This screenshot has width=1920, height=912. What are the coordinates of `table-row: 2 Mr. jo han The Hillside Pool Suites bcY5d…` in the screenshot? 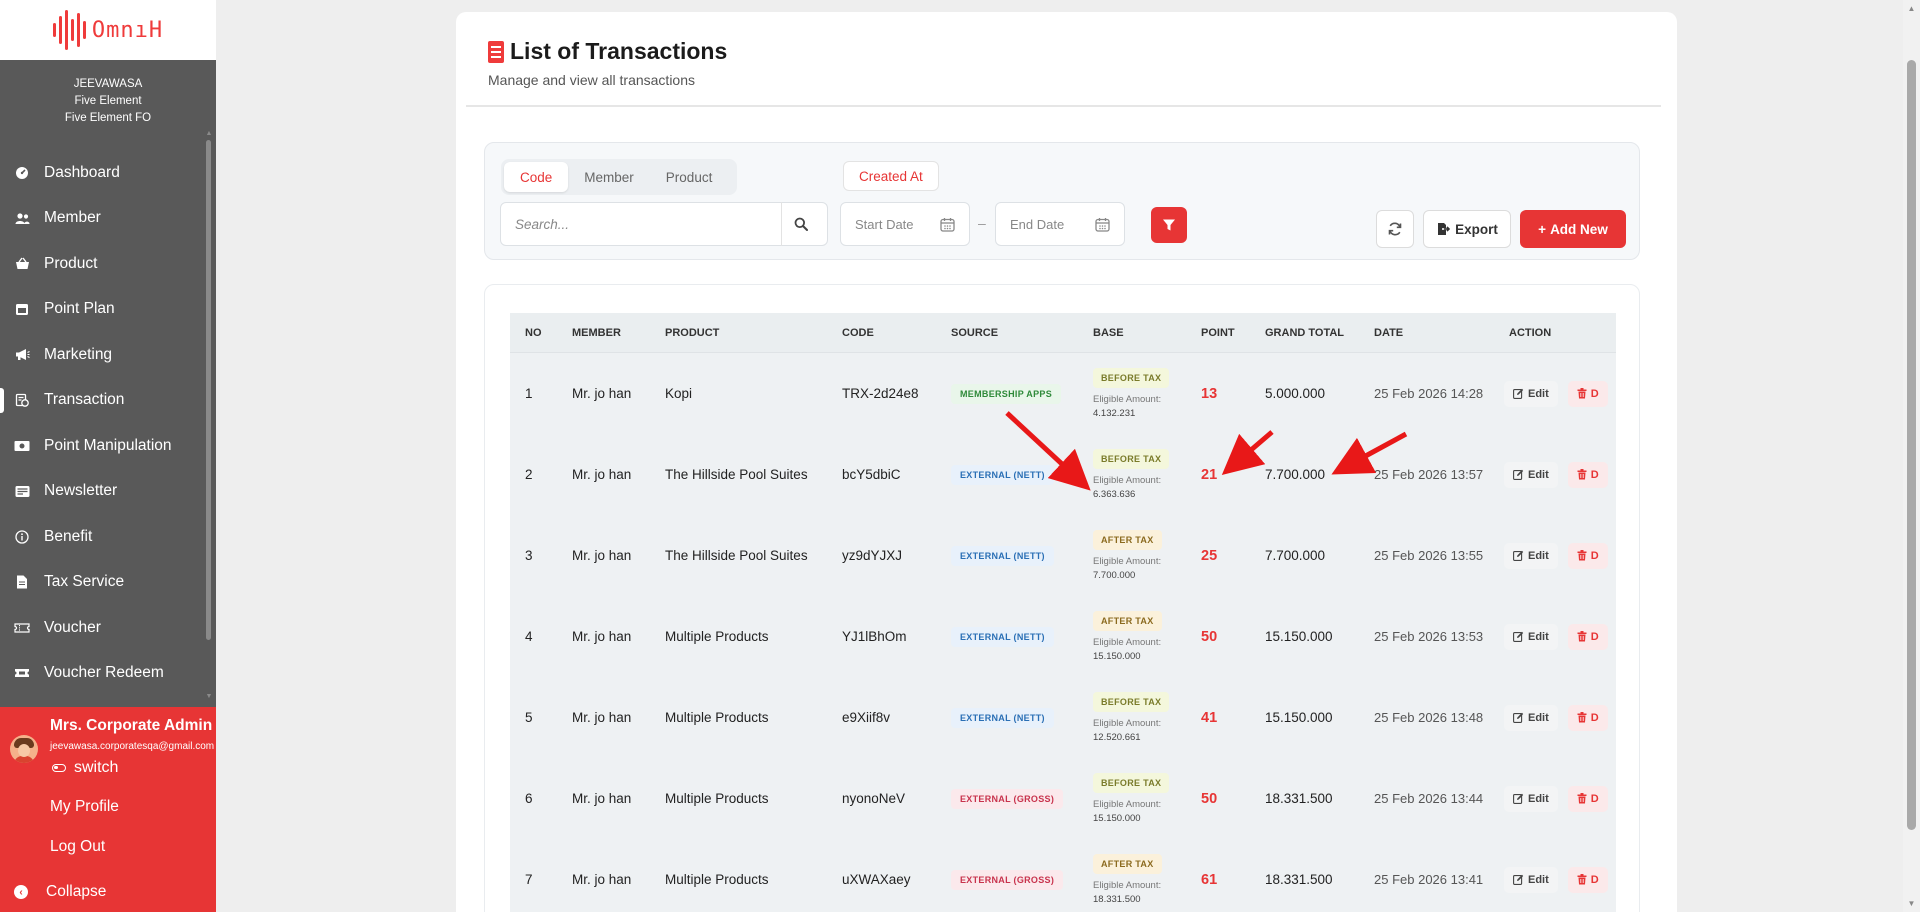 It's located at (1063, 474).